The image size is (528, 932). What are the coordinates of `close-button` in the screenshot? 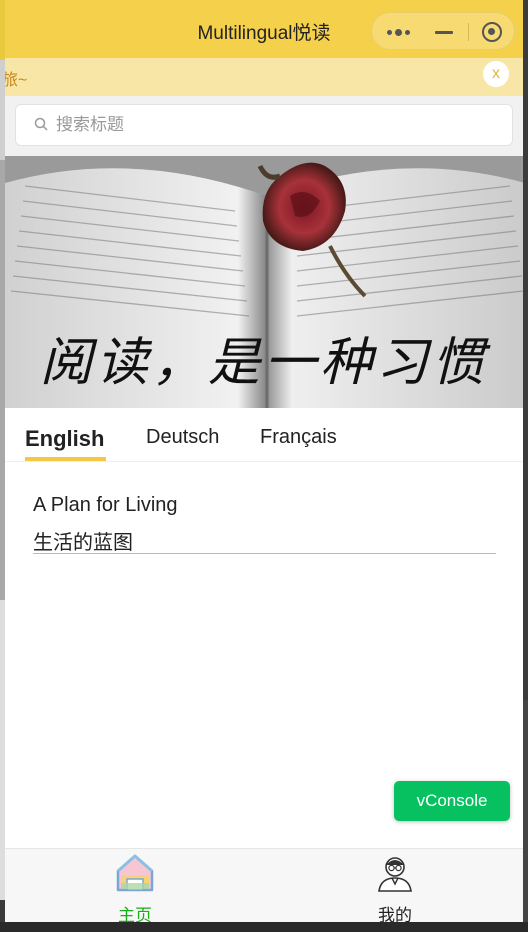 It's located at (492, 32).